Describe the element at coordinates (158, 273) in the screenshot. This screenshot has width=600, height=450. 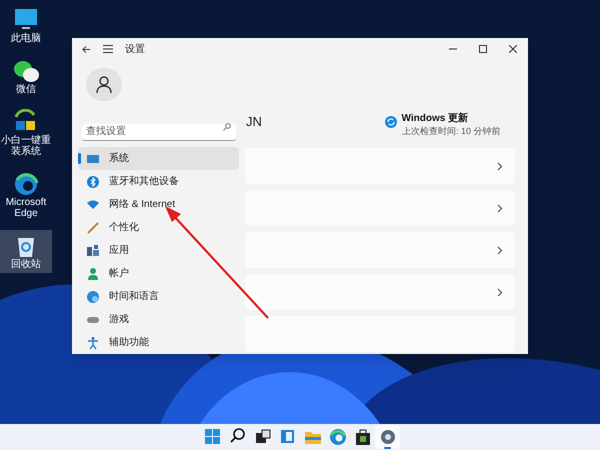
I see `nav-item: 帐户` at that location.